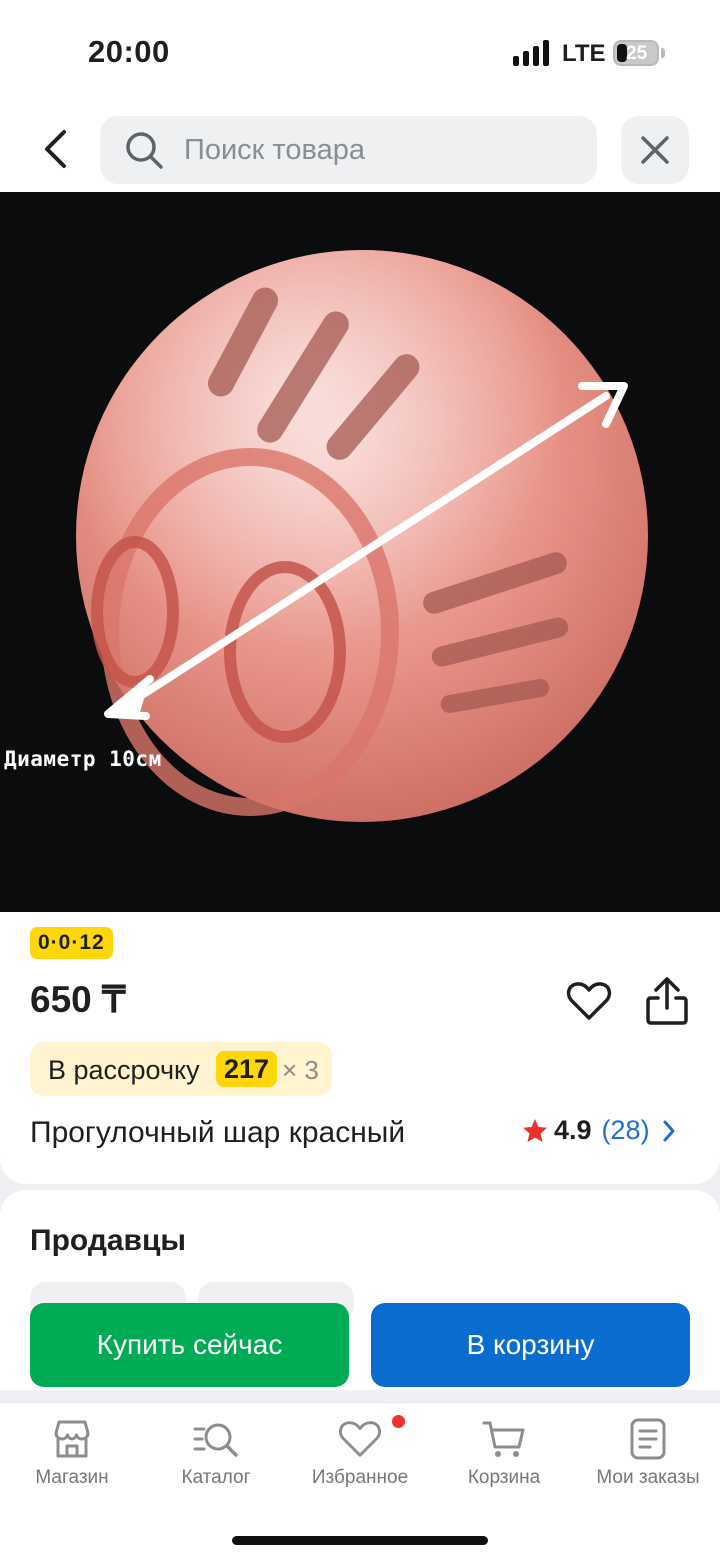  I want to click on search-bar, so click(348, 150).